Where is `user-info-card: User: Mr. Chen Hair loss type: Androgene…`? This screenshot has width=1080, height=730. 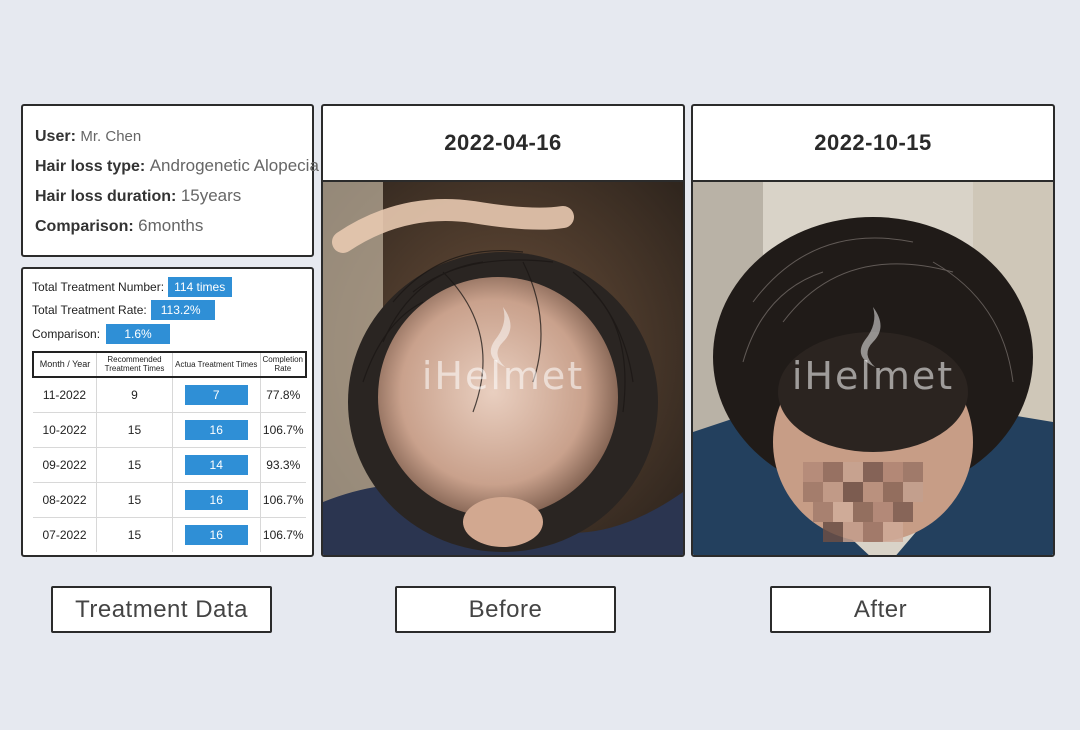 user-info-card: User: Mr. Chen Hair loss type: Androgene… is located at coordinates (170, 180).